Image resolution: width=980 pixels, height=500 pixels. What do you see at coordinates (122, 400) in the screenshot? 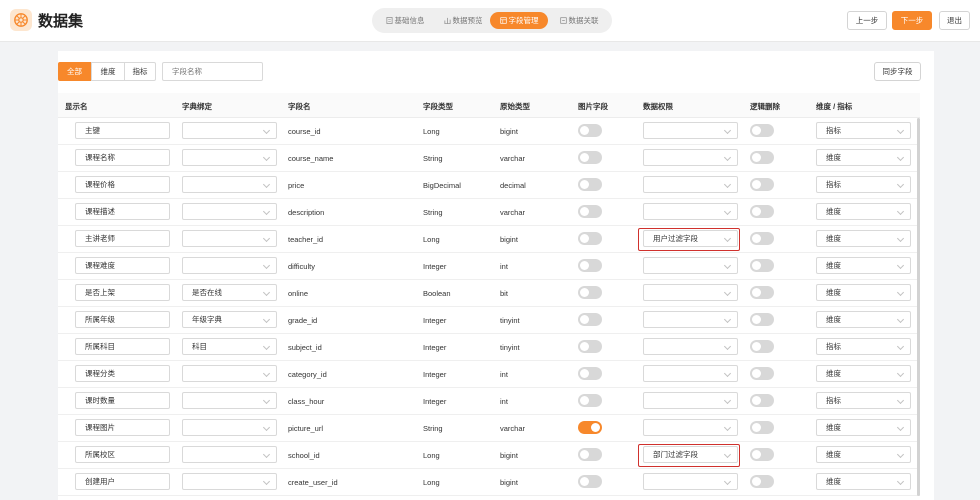
I see `display-name-input: 课时数量` at bounding box center [122, 400].